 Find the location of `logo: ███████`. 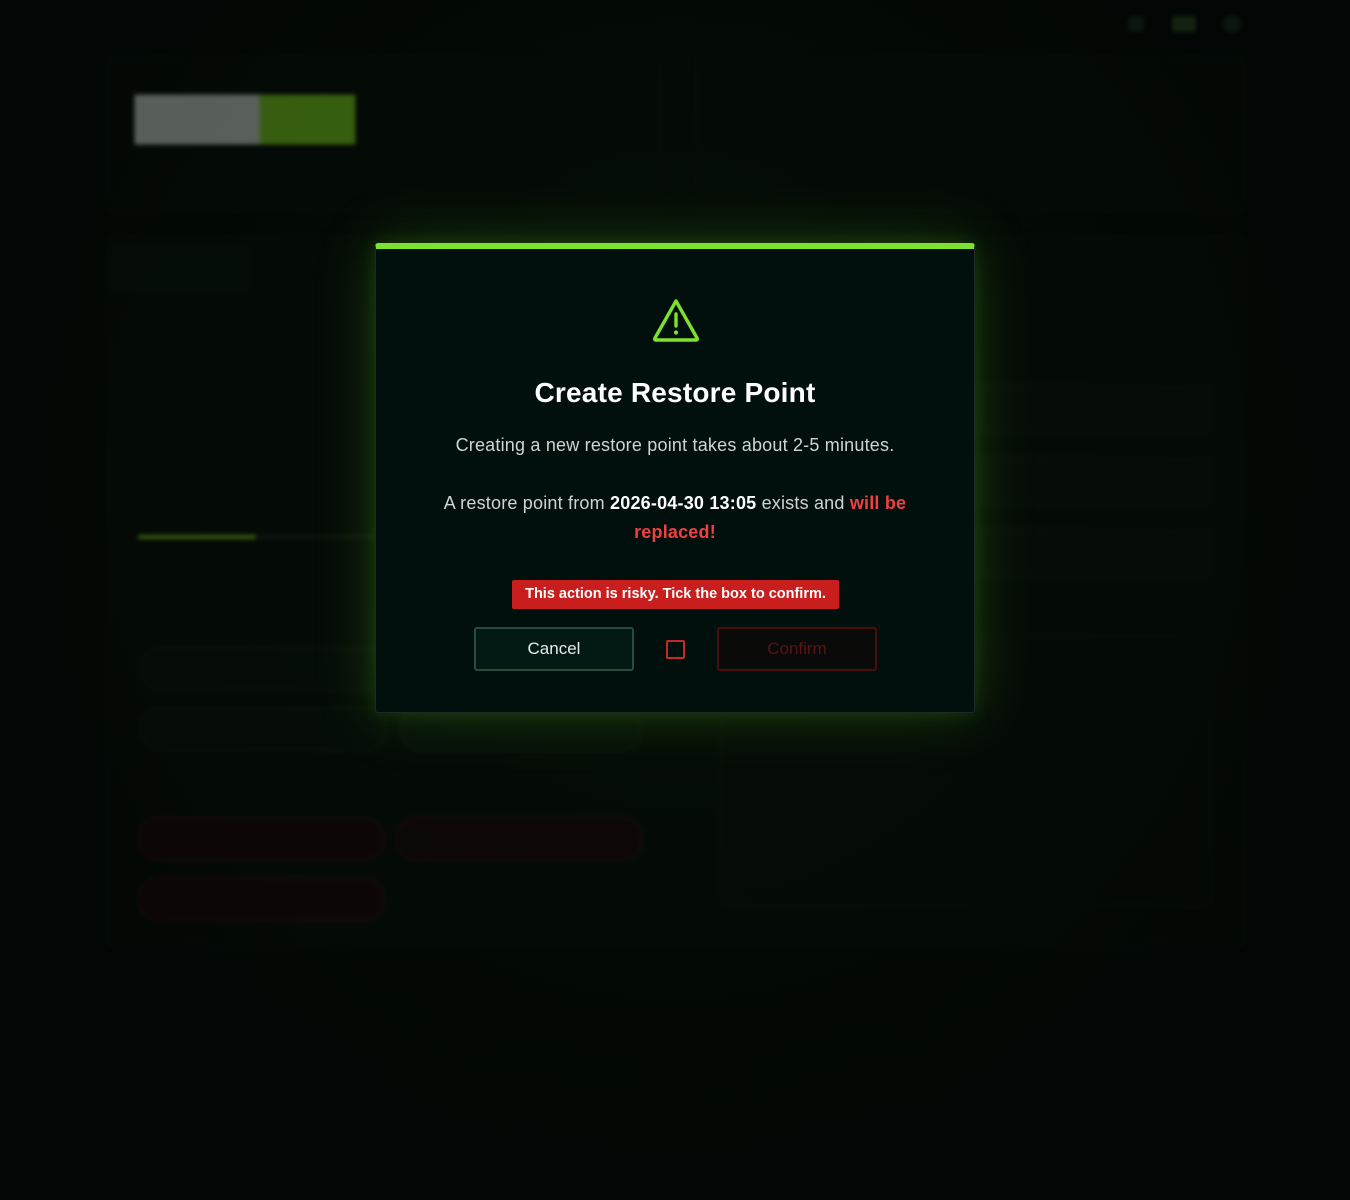

logo: ███████ is located at coordinates (245, 119).